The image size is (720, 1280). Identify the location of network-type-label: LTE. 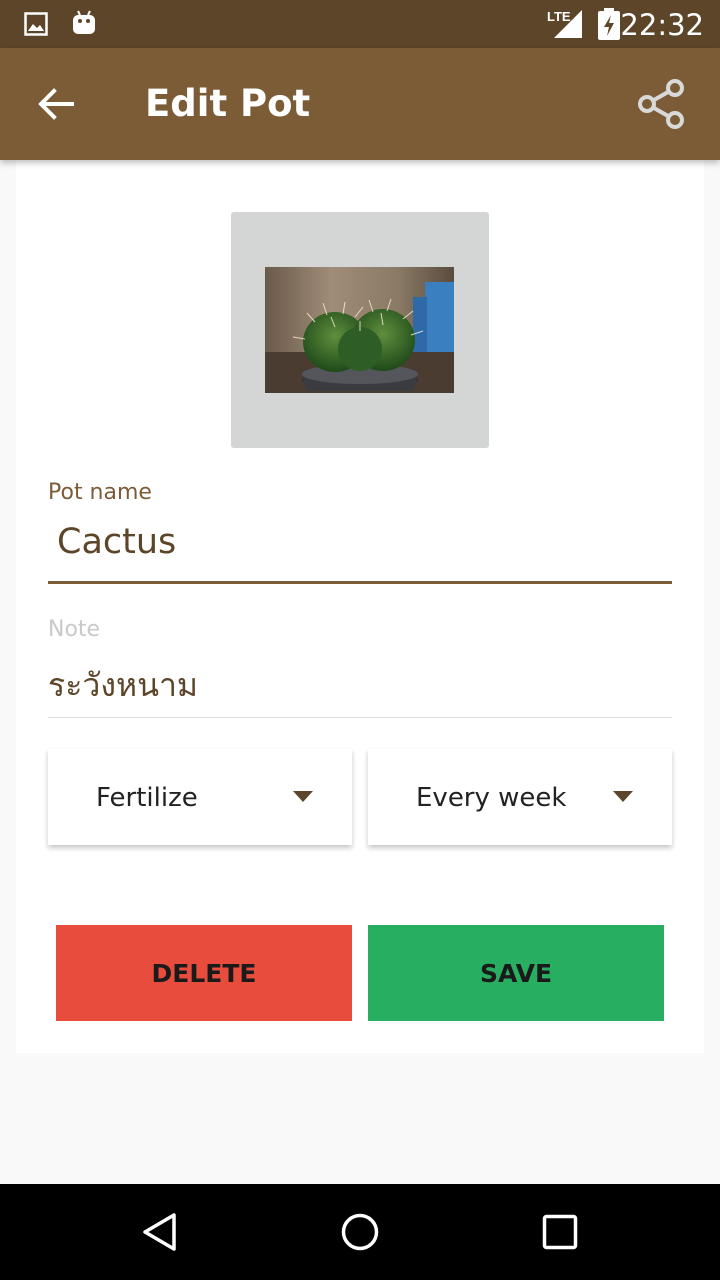
(559, 16).